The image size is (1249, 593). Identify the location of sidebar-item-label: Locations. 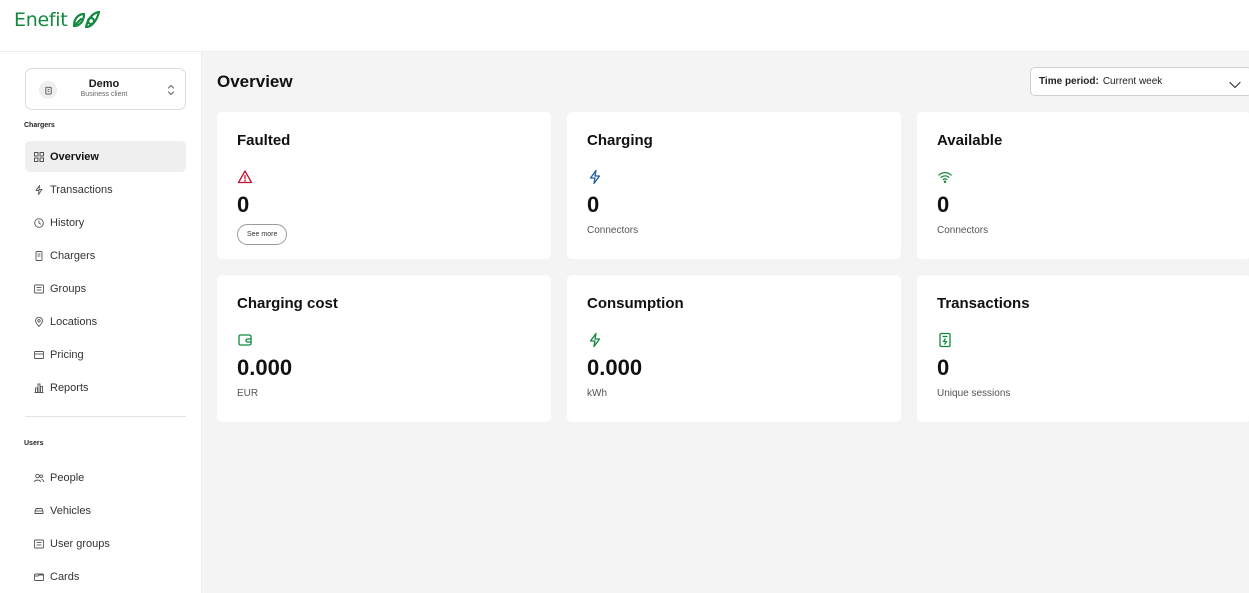
(74, 321).